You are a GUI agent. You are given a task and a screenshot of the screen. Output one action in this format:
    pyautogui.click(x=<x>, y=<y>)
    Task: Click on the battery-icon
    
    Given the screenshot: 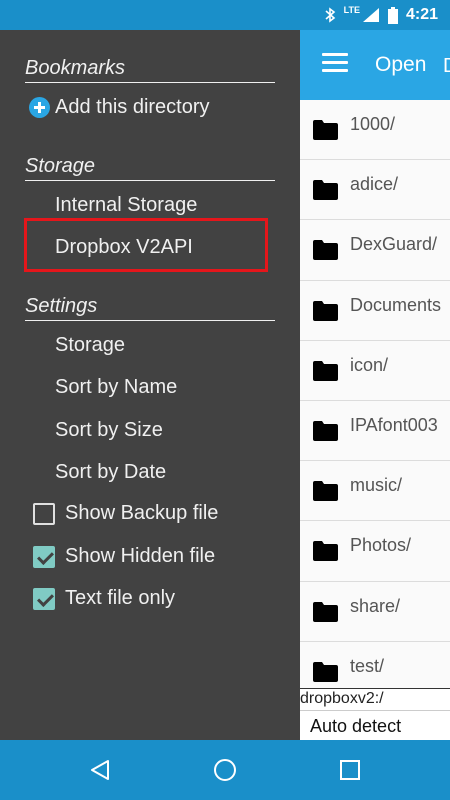 What is the action you would take?
    pyautogui.click(x=392, y=15)
    